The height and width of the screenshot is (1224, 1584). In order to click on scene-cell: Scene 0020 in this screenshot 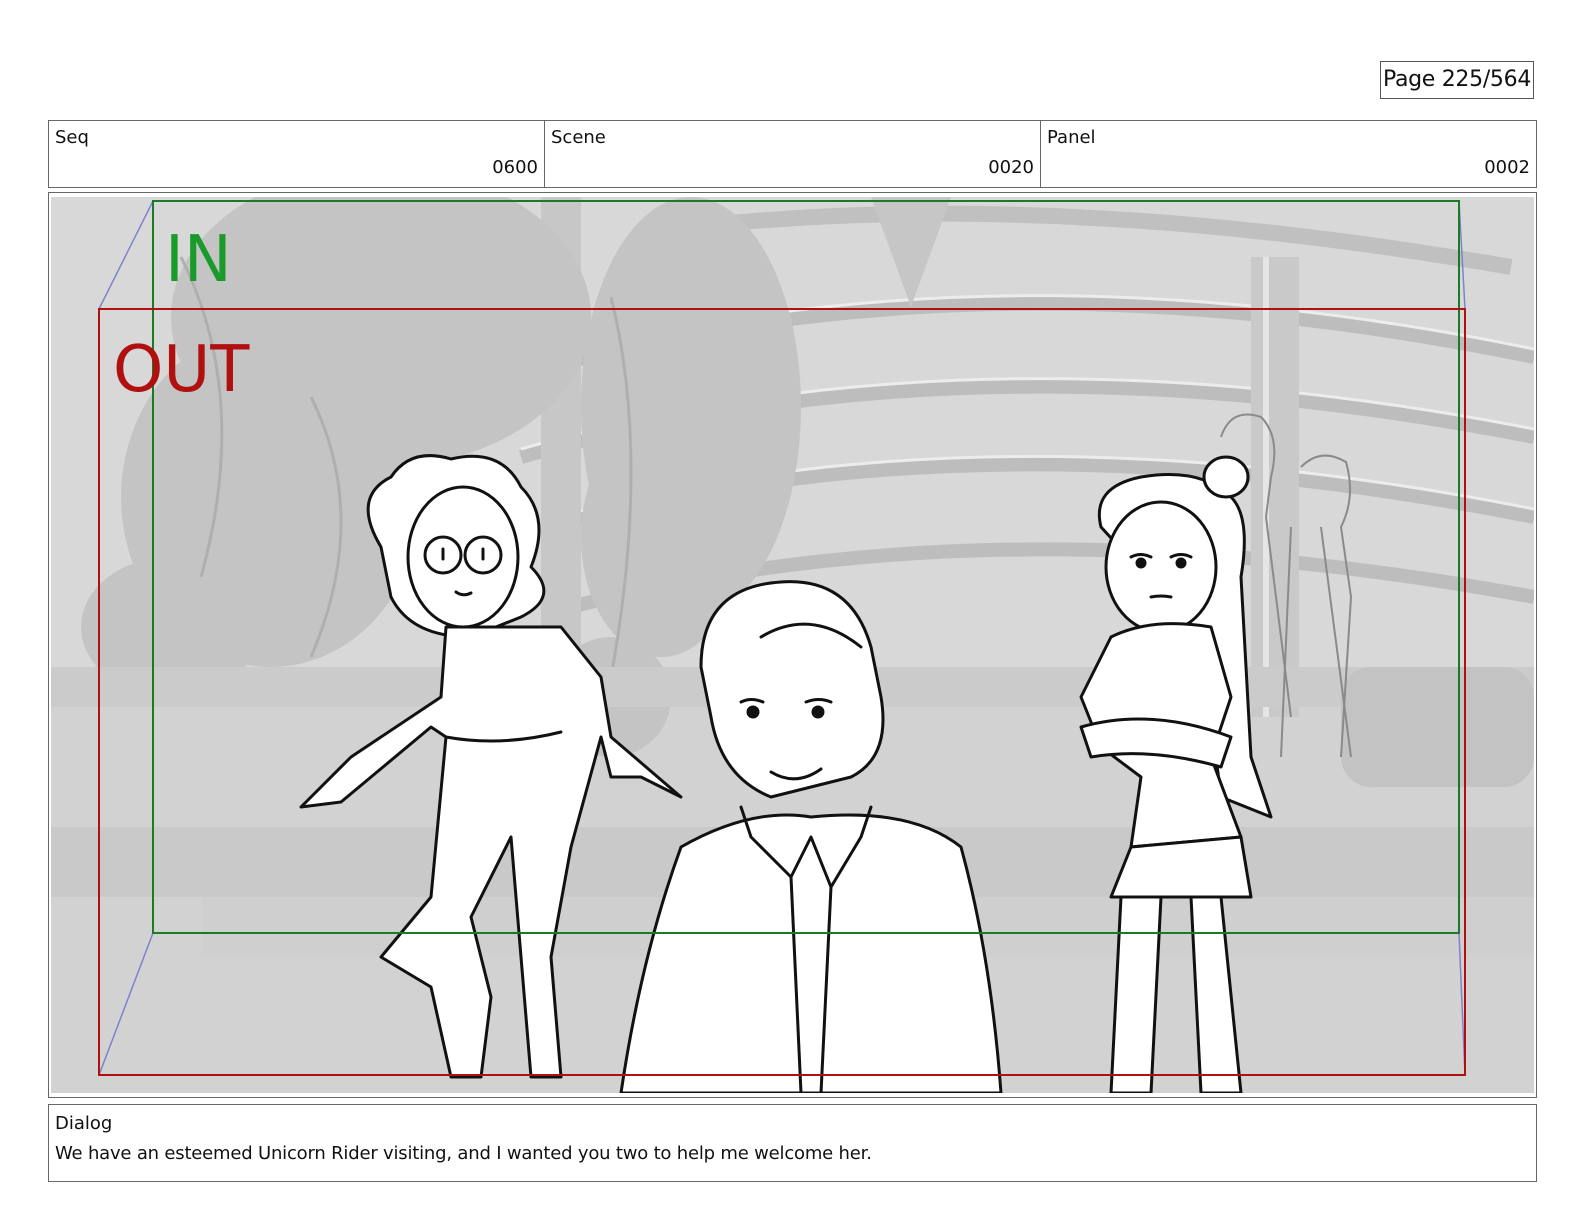, I will do `click(793, 154)`.